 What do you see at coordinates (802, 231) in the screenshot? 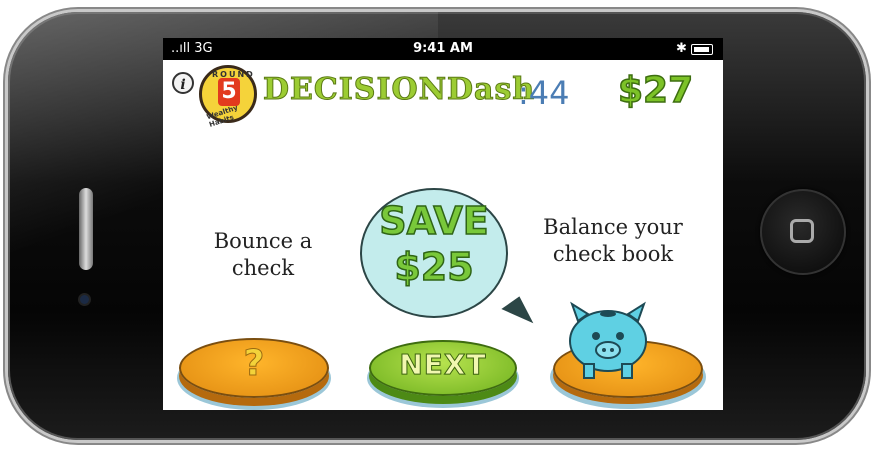
I see `home-square-icon` at bounding box center [802, 231].